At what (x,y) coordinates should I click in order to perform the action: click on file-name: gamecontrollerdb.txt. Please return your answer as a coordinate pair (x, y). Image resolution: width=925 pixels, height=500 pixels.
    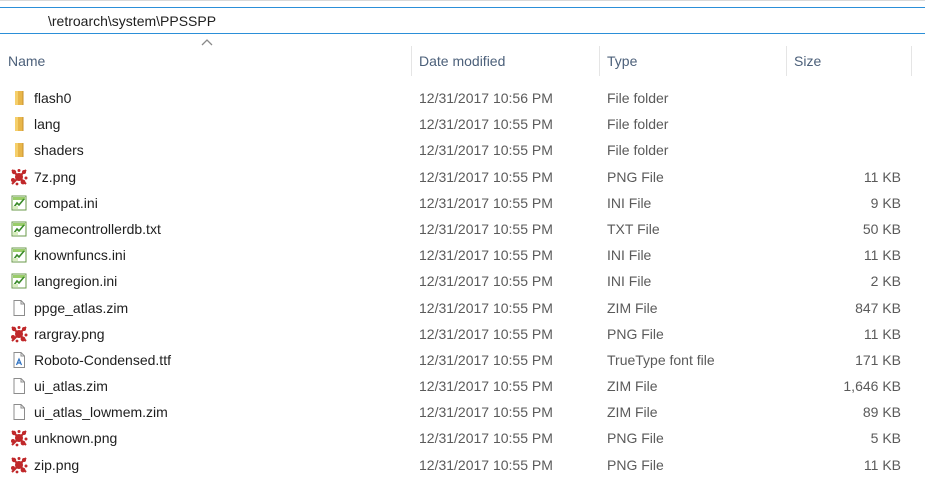
    Looking at the image, I should click on (97, 228).